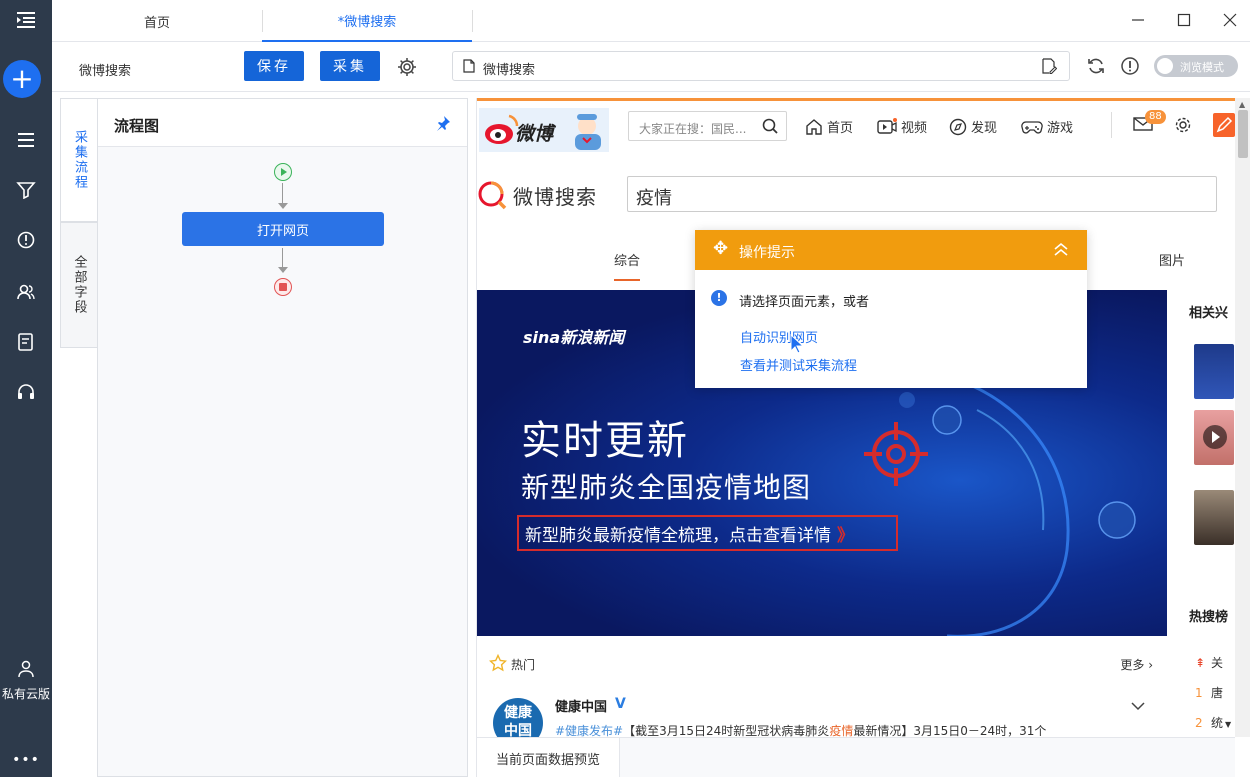 This screenshot has height=777, width=1250. I want to click on hot-feed-header: 热门 更多 ›, so click(820, 663).